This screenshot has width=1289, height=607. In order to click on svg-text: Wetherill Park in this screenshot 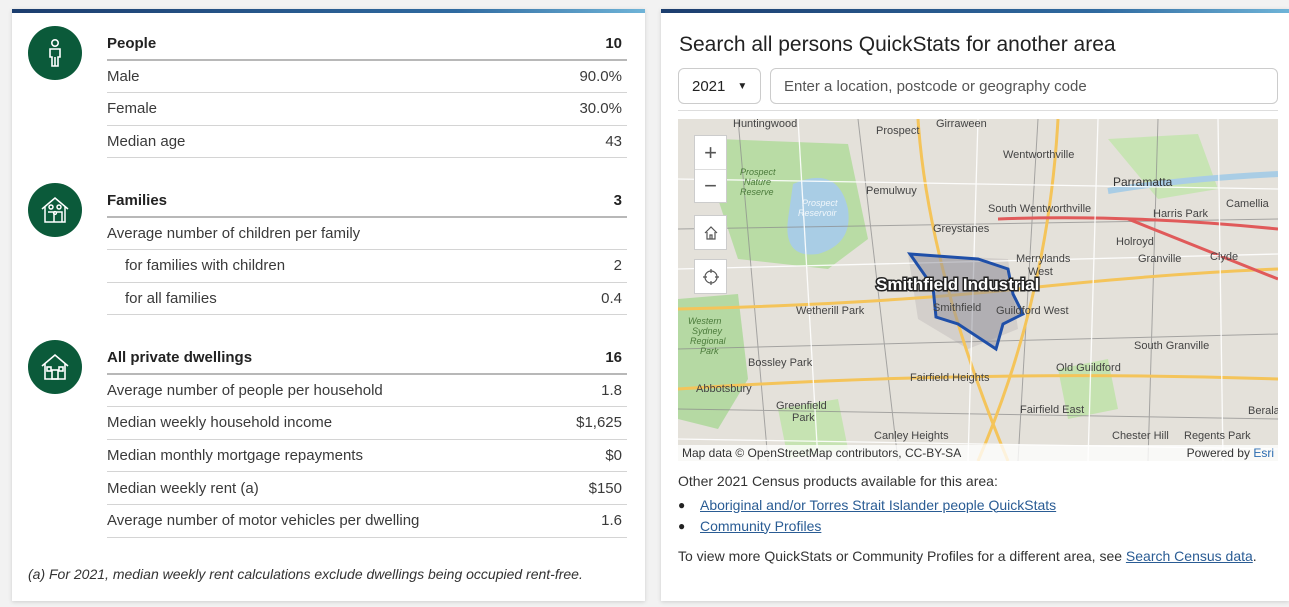, I will do `click(830, 311)`.